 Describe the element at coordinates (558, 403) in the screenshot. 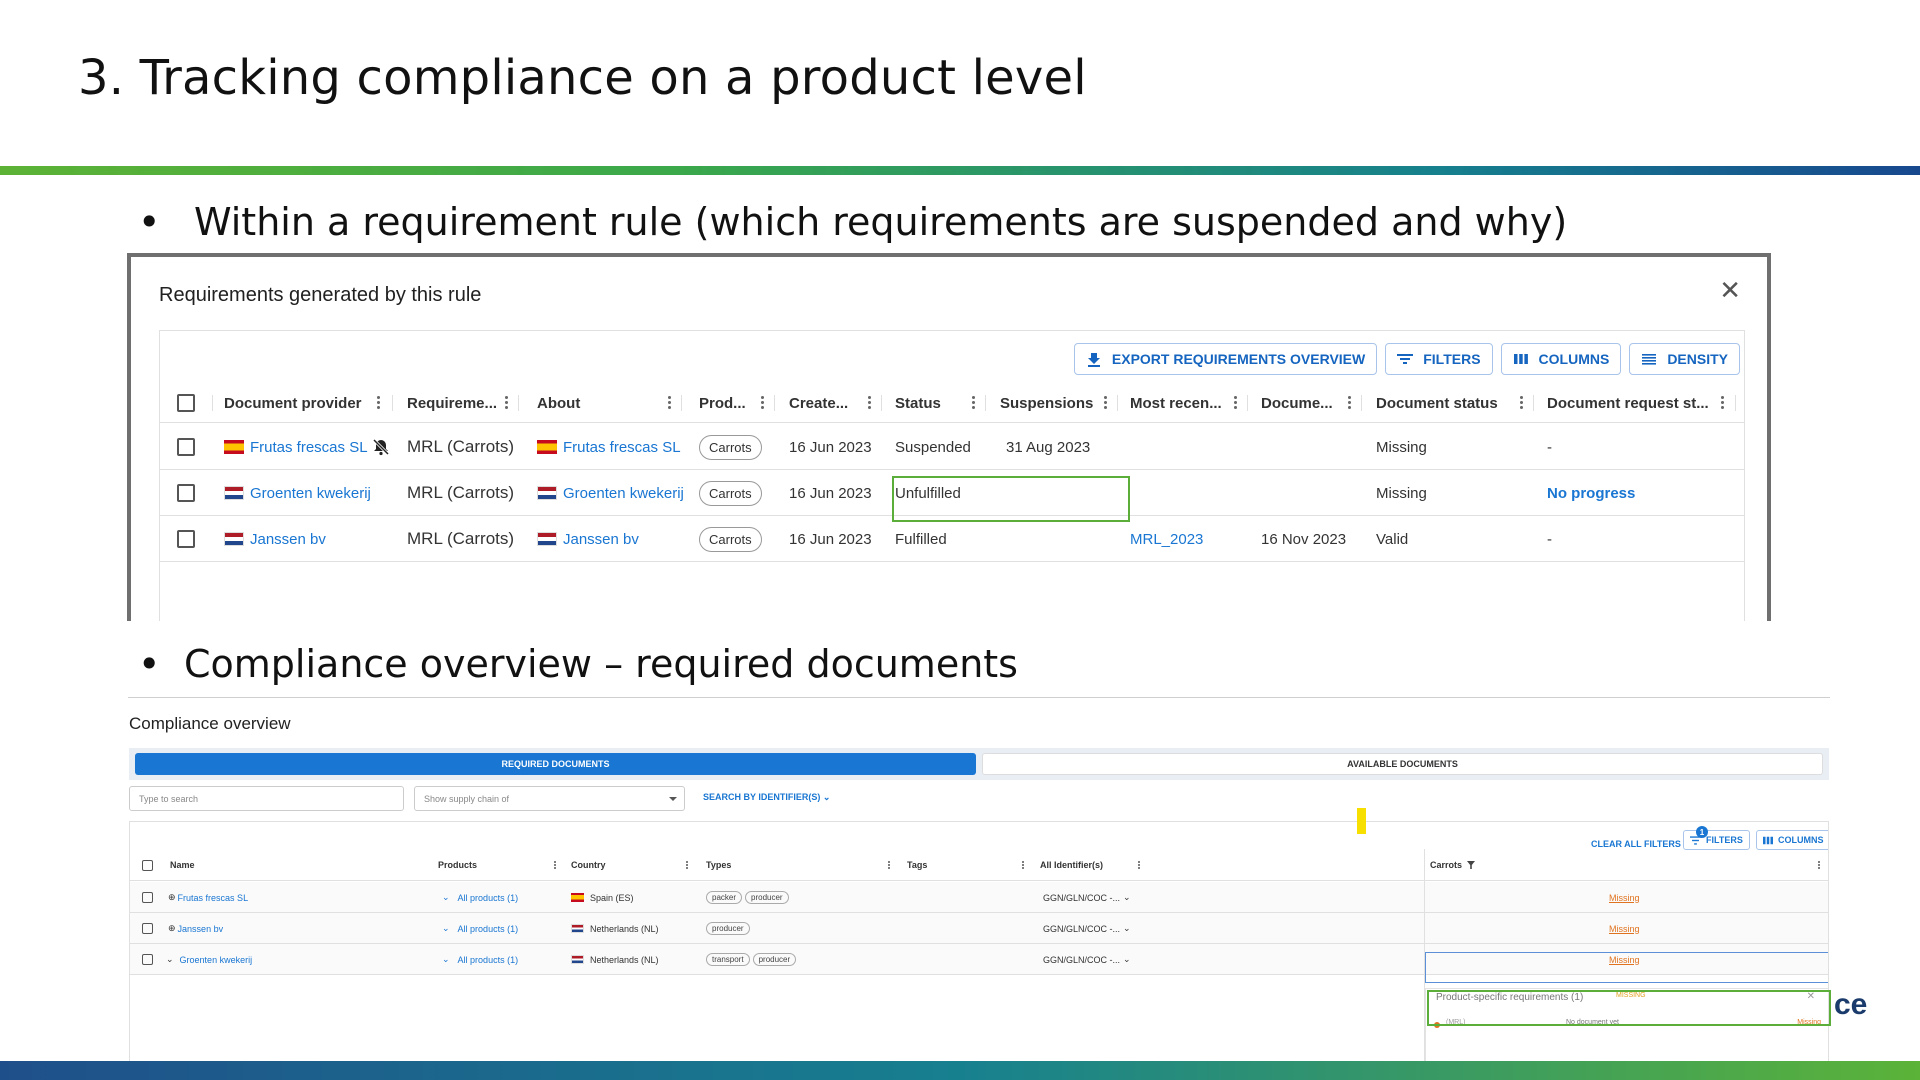

I see `col-about: About` at that location.